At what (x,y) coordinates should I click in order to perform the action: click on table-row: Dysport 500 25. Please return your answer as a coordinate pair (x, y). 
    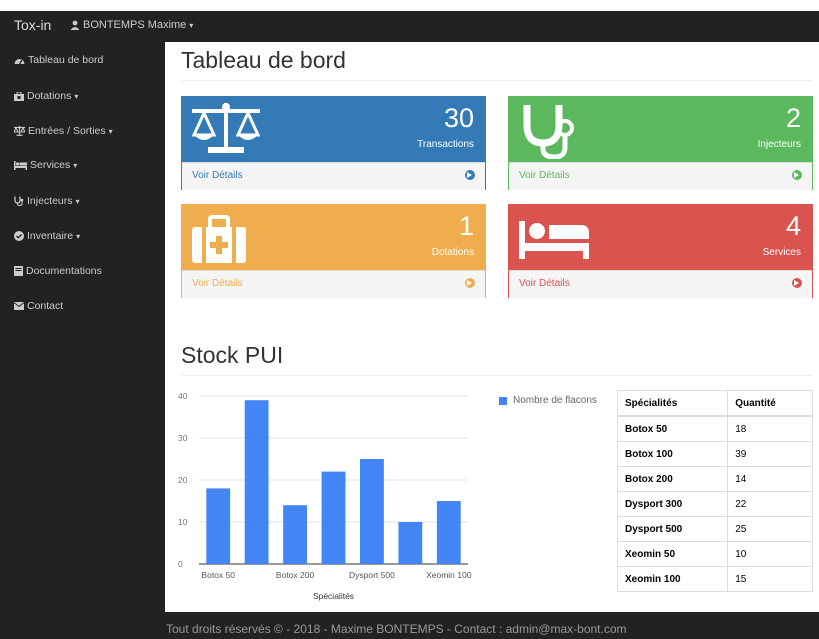
    Looking at the image, I should click on (714, 529).